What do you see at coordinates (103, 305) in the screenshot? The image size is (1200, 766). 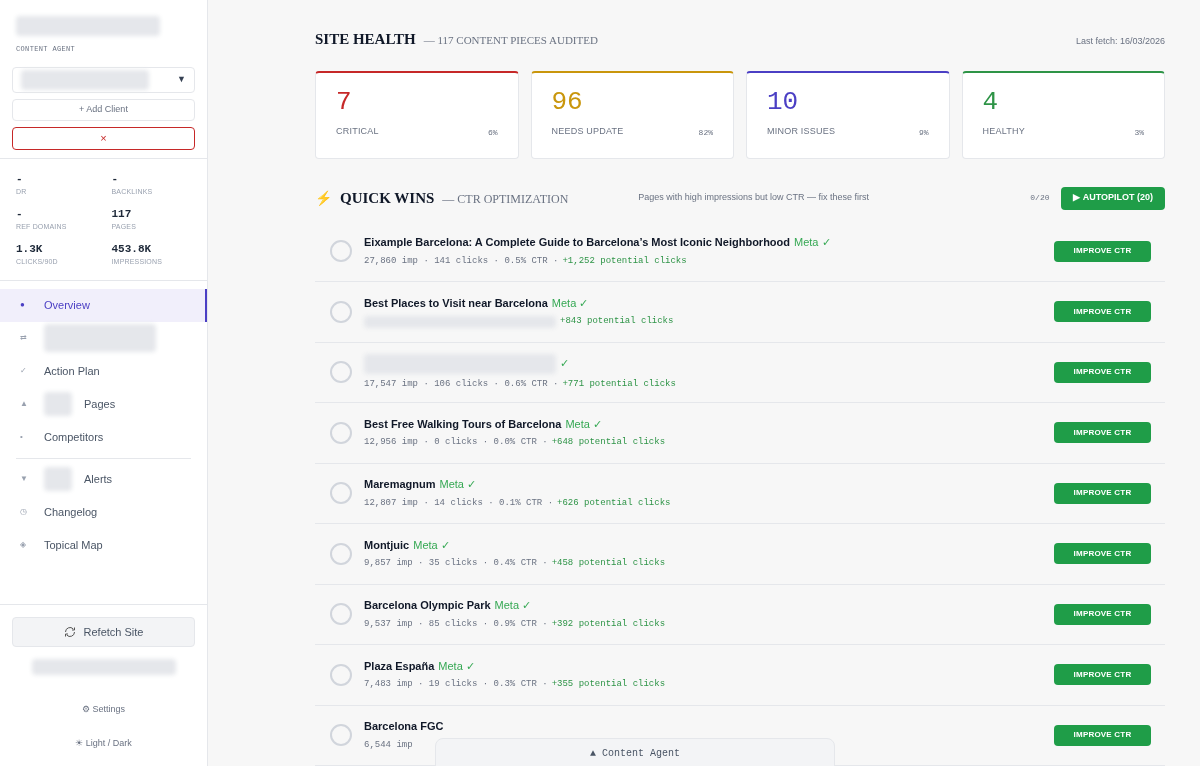 I see `nav-item: ● Overview` at bounding box center [103, 305].